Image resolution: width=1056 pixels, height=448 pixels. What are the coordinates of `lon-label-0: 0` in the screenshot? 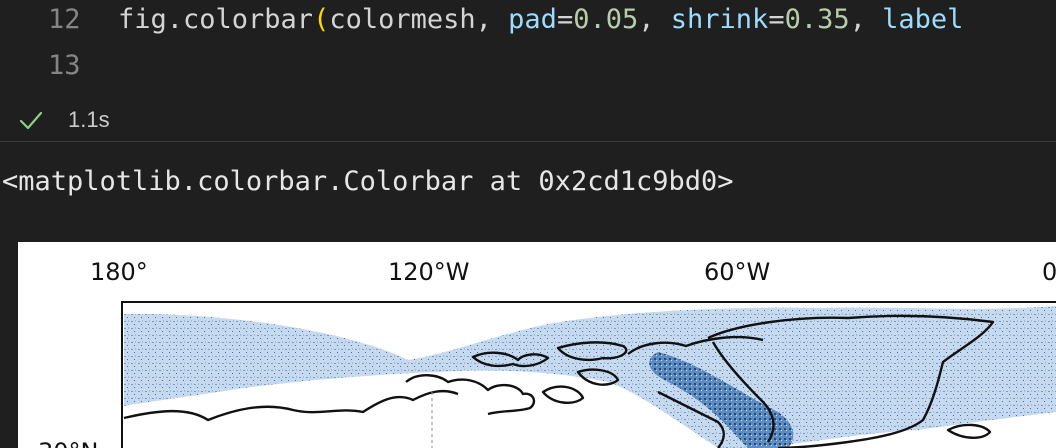 It's located at (1049, 272).